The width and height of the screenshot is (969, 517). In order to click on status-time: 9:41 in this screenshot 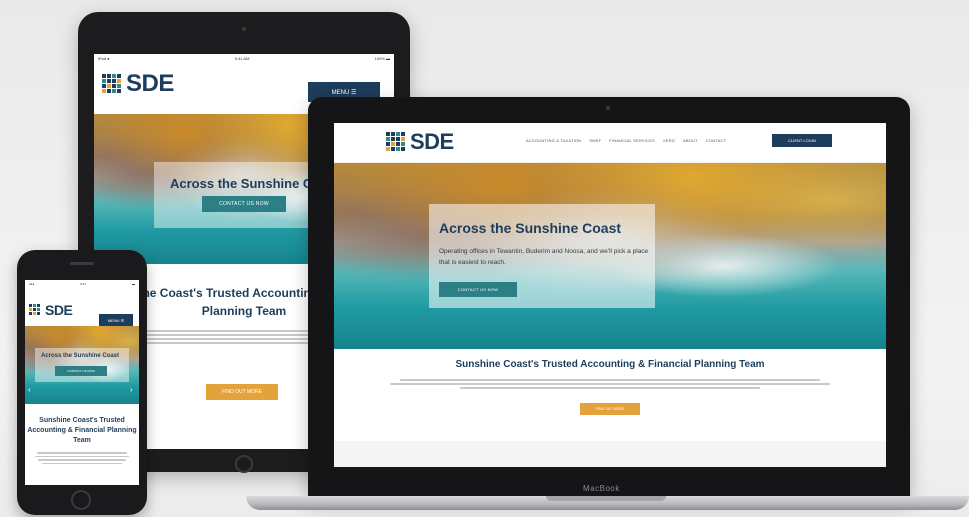, I will do `click(83, 284)`.